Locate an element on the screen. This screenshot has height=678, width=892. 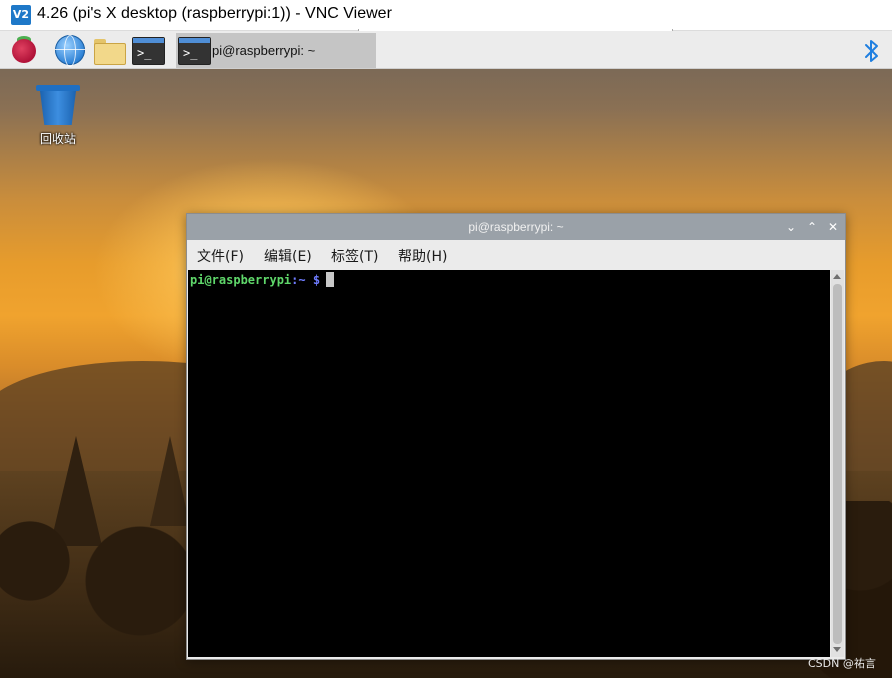
trash-label: 回收站 is located at coordinates (57, 139).